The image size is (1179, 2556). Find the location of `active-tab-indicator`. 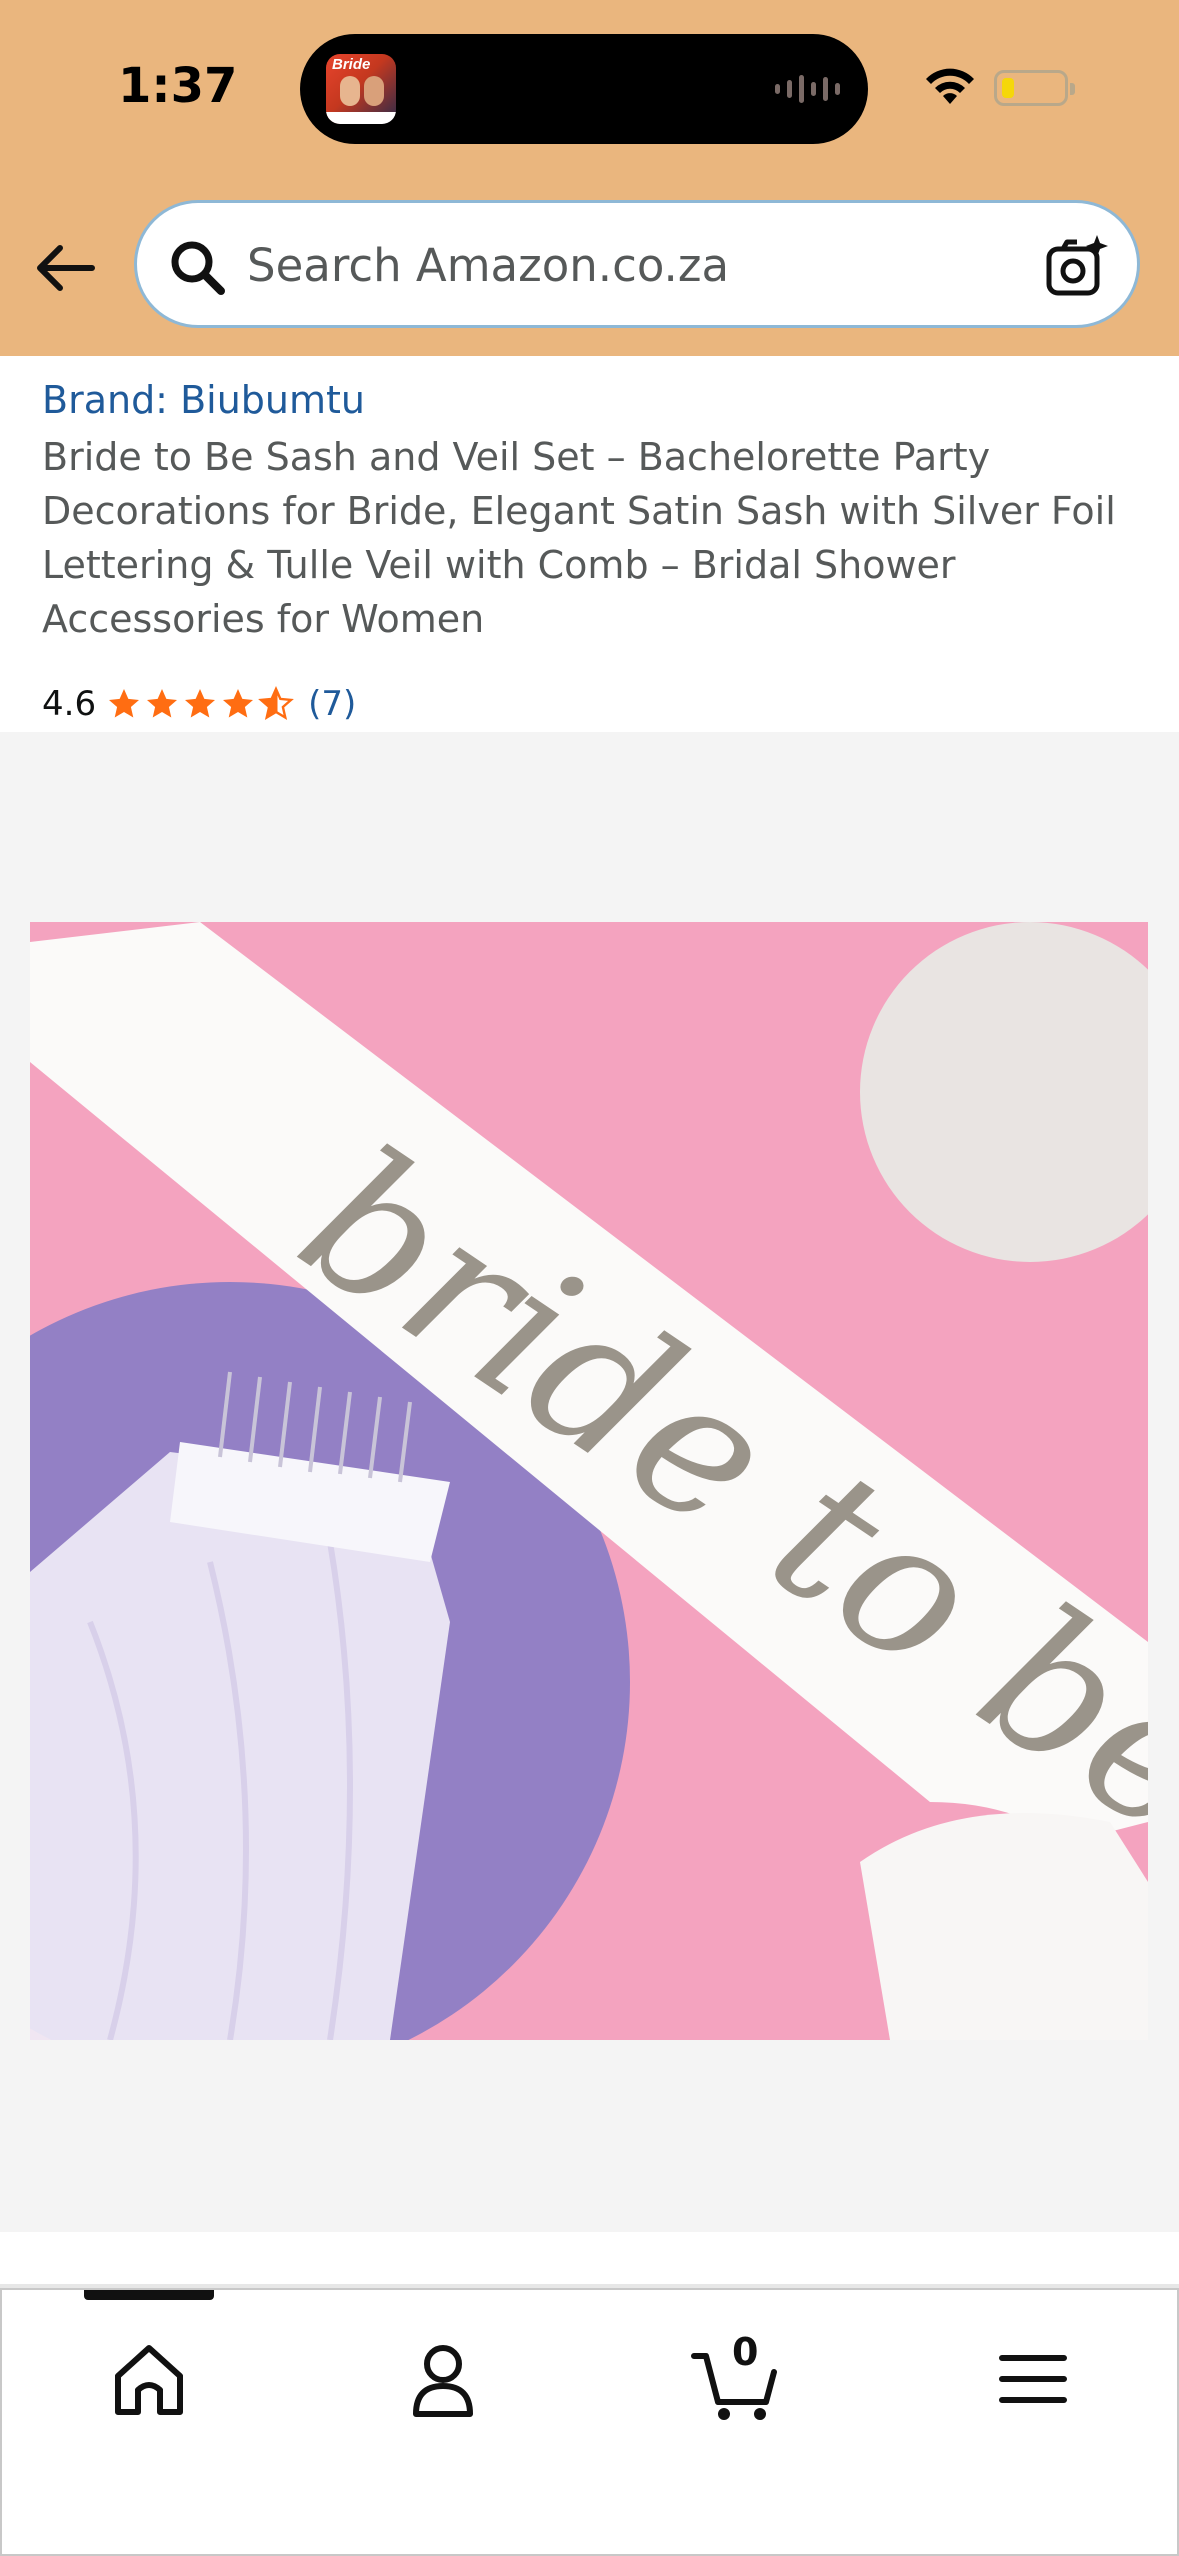

active-tab-indicator is located at coordinates (149, 2295).